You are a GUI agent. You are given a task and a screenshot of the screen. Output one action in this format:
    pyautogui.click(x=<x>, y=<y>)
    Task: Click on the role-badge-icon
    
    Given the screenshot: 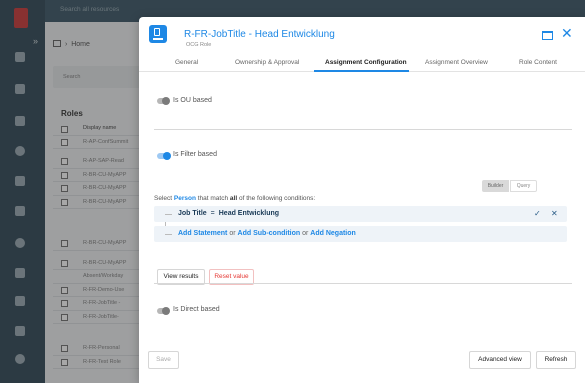 What is the action you would take?
    pyautogui.click(x=158, y=34)
    